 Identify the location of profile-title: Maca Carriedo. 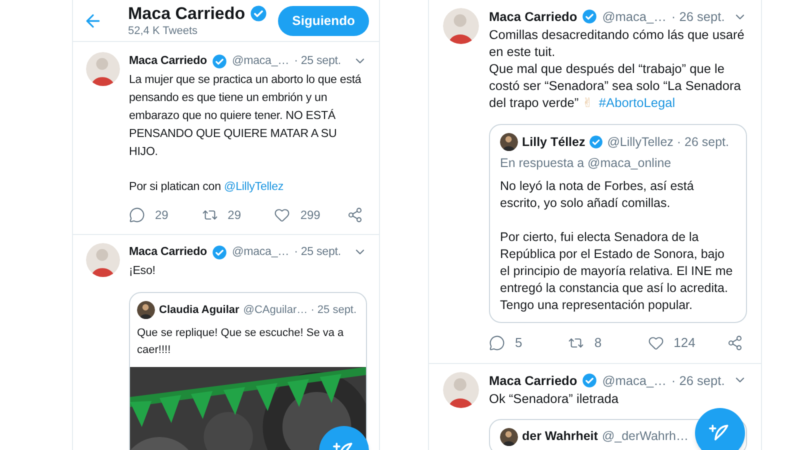
(187, 14).